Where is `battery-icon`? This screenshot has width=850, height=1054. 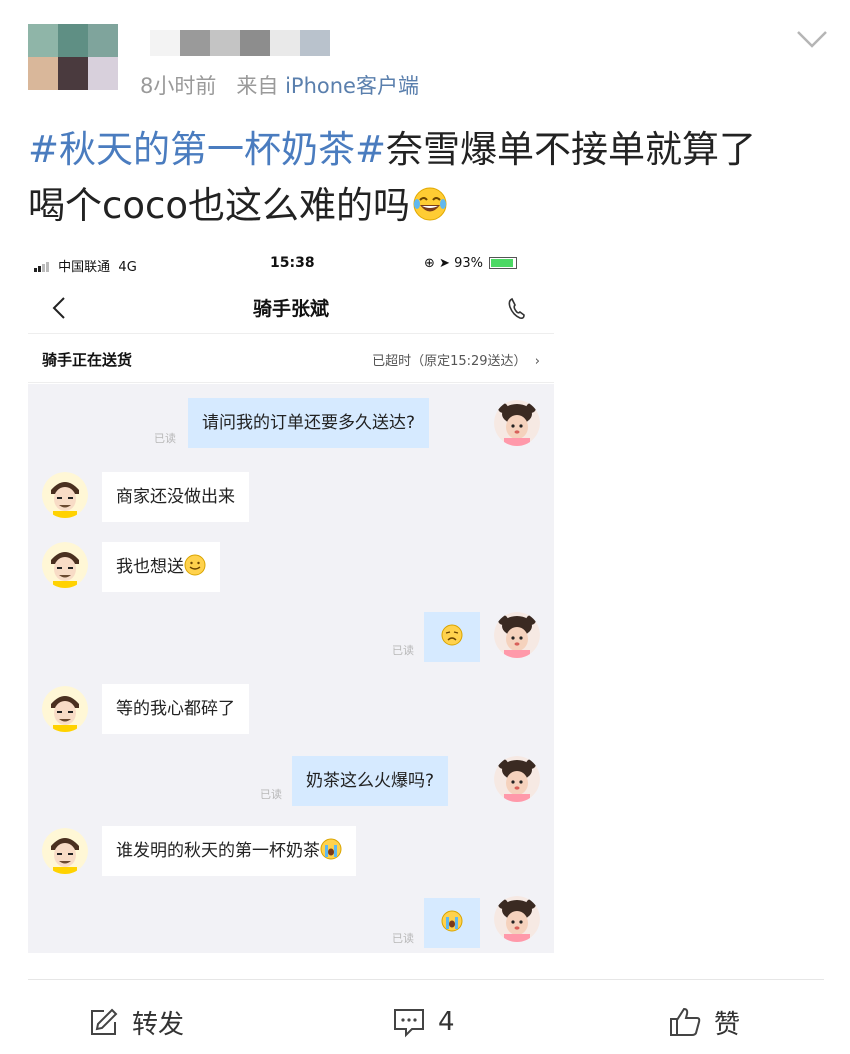
battery-icon is located at coordinates (503, 263).